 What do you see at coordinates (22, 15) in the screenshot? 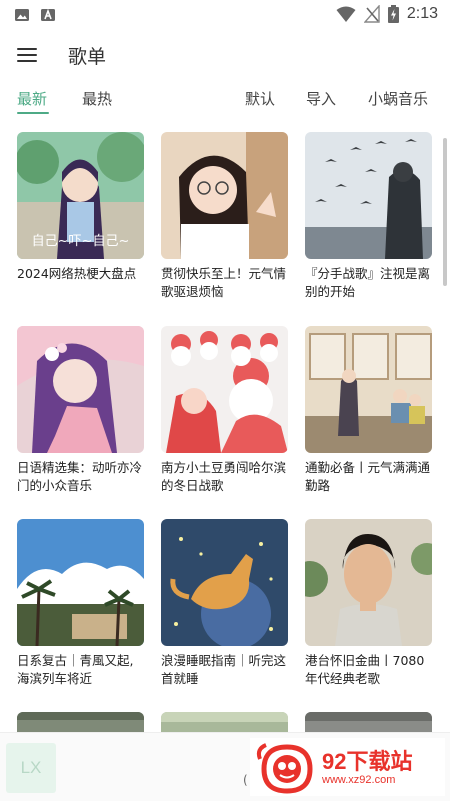
I see `image-notification-icon` at bounding box center [22, 15].